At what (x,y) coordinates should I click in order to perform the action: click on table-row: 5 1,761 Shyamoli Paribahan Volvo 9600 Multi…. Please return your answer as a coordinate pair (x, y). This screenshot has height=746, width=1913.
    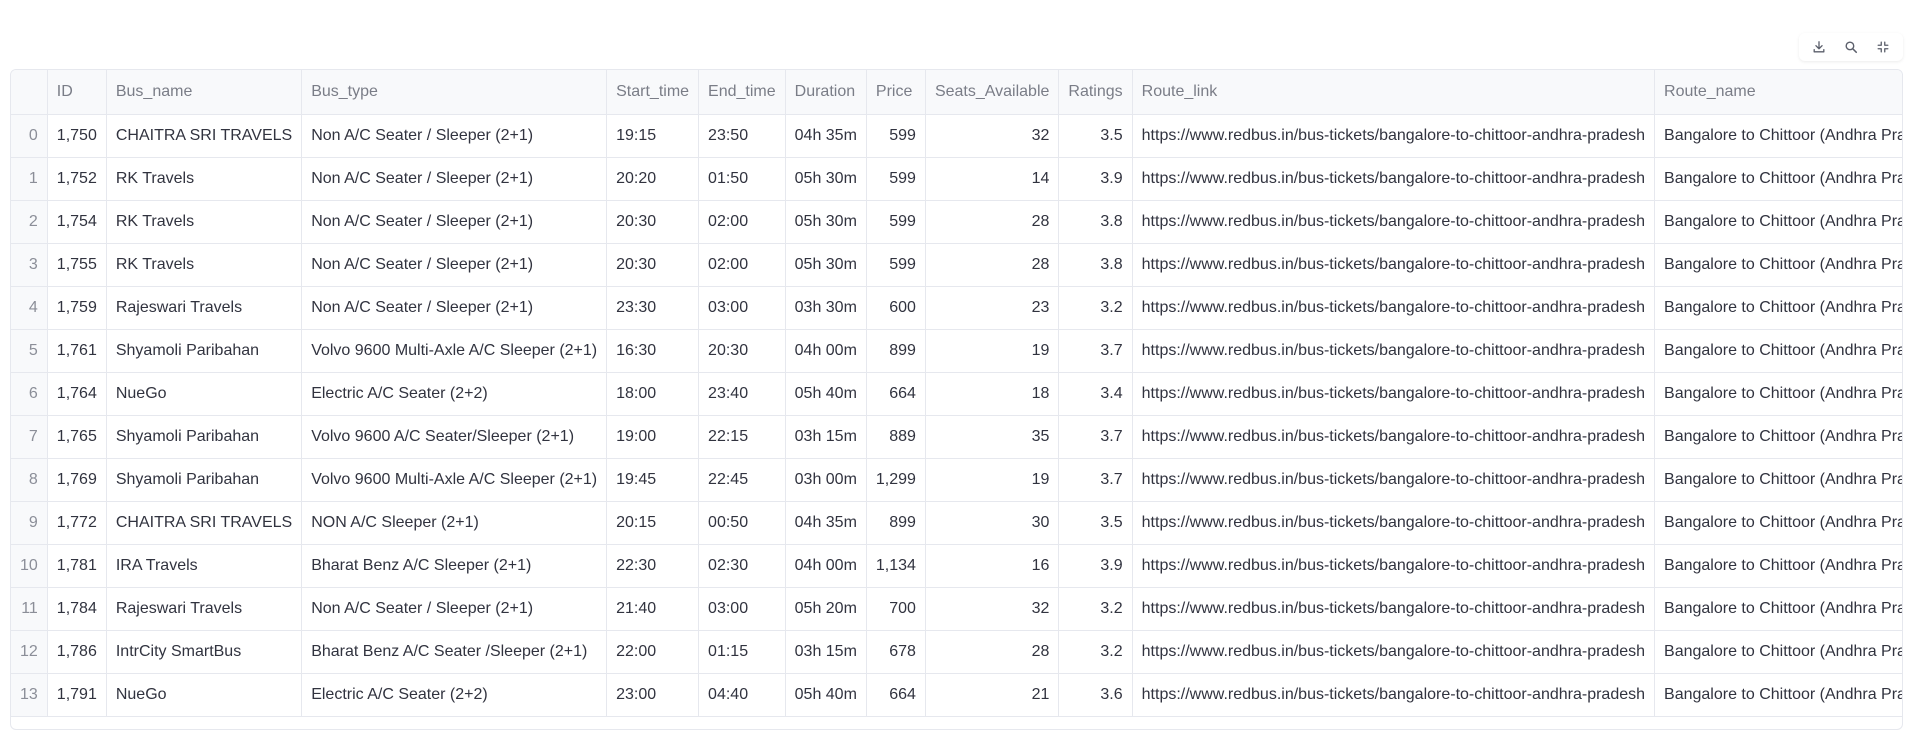
    Looking at the image, I should click on (956, 351).